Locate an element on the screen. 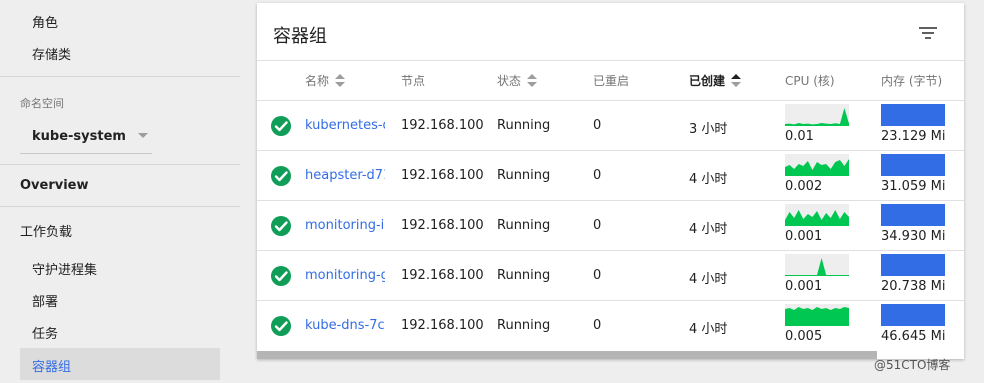 Image resolution: width=984 pixels, height=383 pixels. cpu-usage-value: 0.005 is located at coordinates (804, 336).